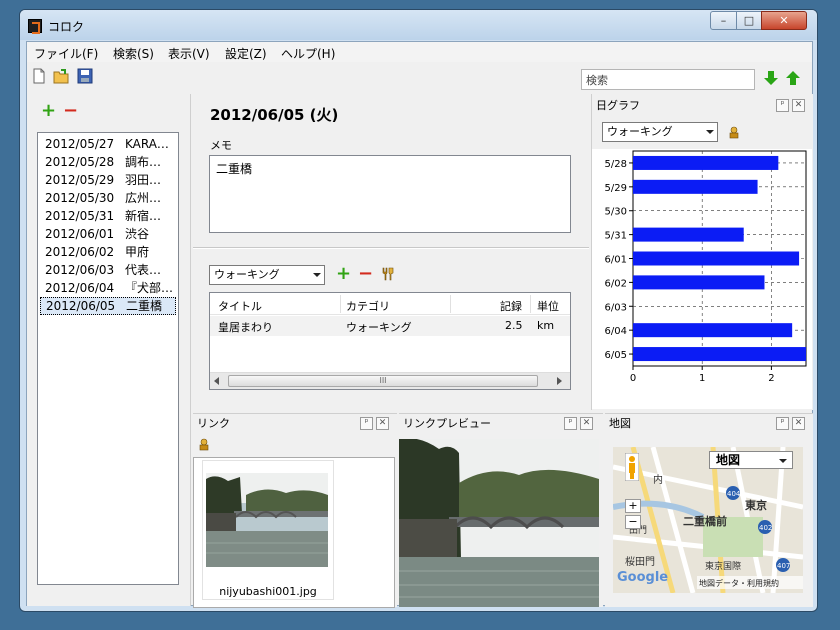 This screenshot has width=840, height=630. What do you see at coordinates (189, 53) in the screenshot?
I see `menu-view: 表示(V)` at bounding box center [189, 53].